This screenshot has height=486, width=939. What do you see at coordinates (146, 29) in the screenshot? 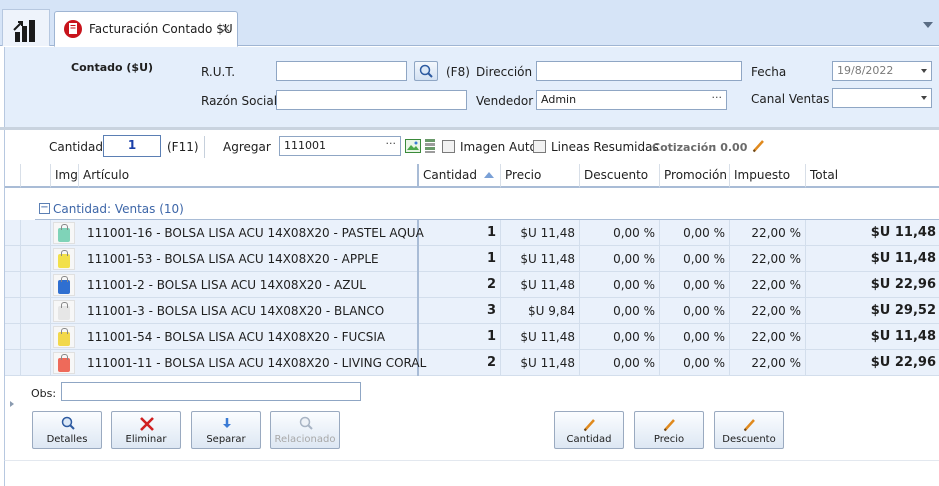
I see `tab-facturacion: Facturación Contado $U ×` at bounding box center [146, 29].